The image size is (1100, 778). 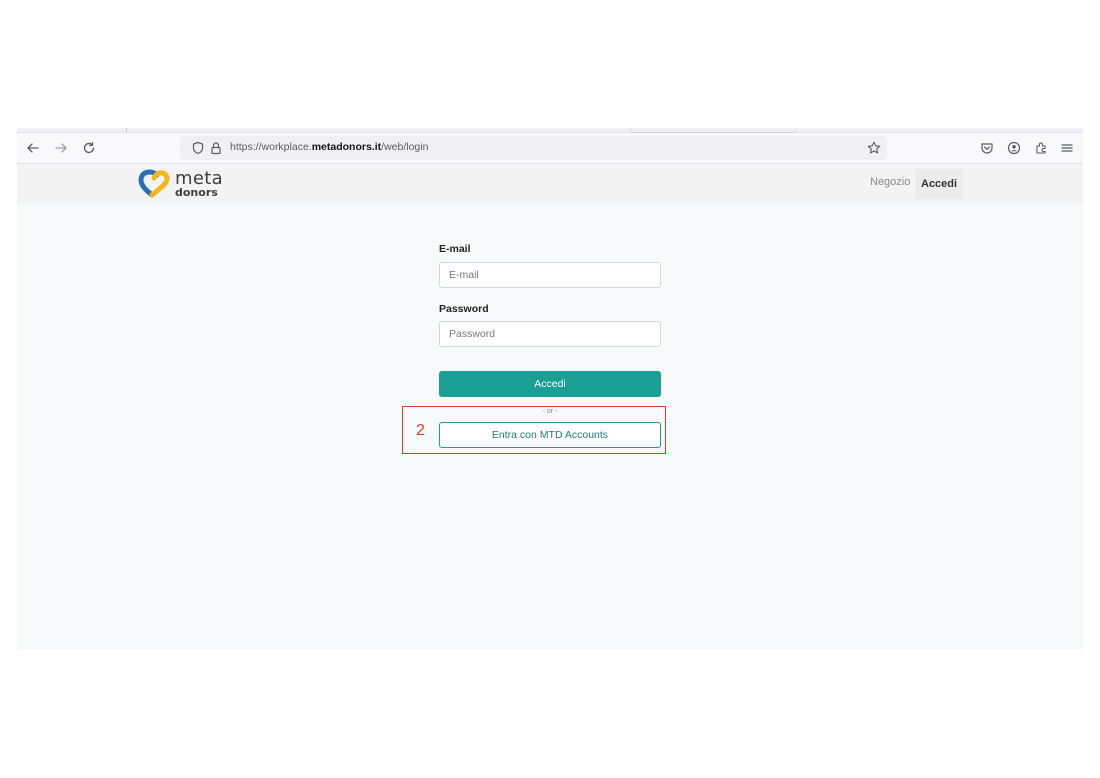 I want to click on account-icon, so click(x=1014, y=148).